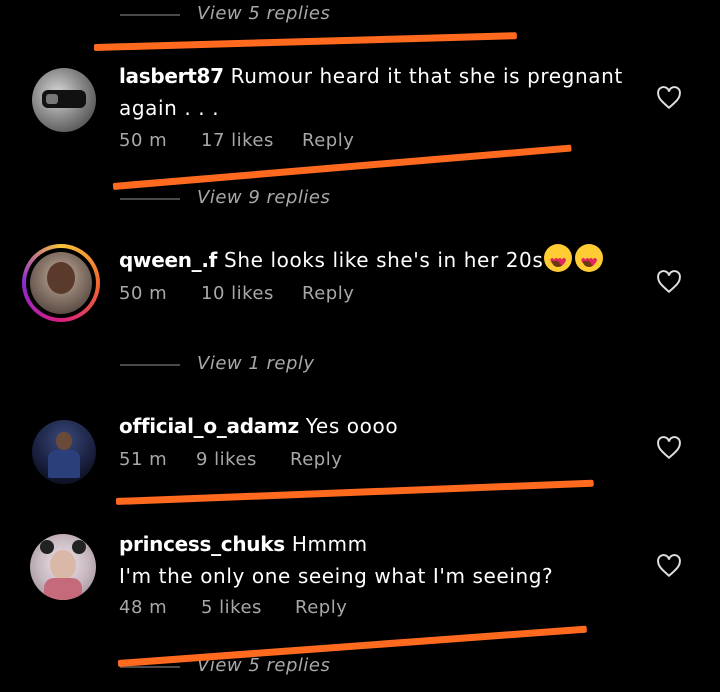 Image resolution: width=720 pixels, height=692 pixels. What do you see at coordinates (226, 459) in the screenshot?
I see `comment-likes: 9 likes` at bounding box center [226, 459].